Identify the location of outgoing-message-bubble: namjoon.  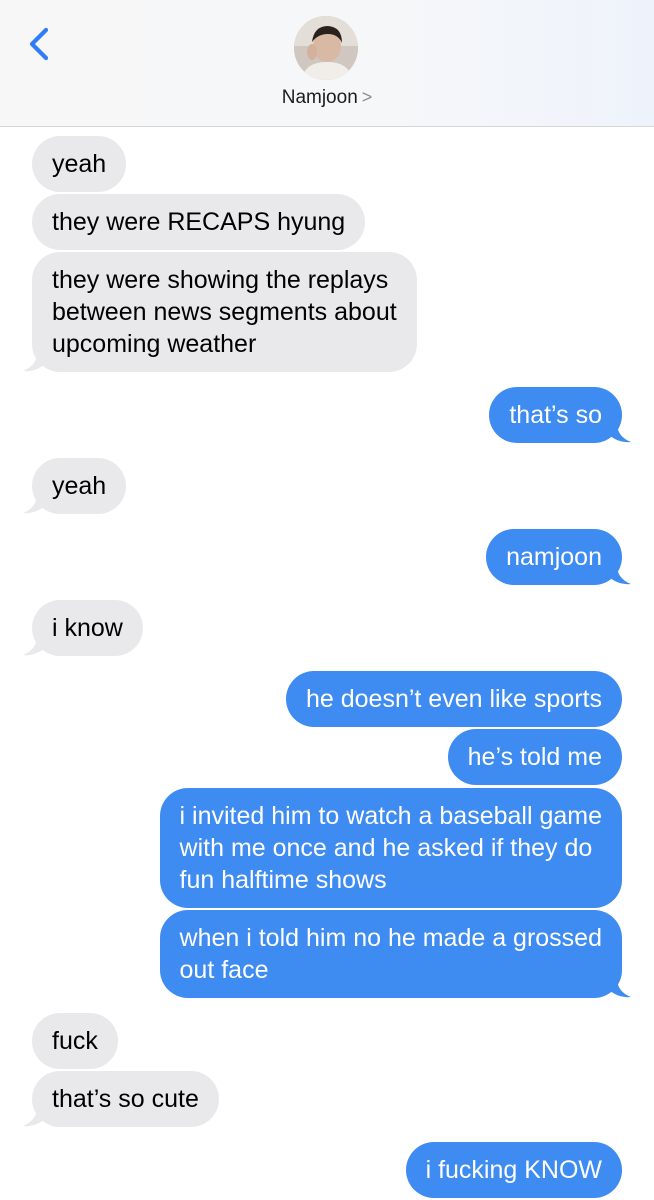
(554, 557).